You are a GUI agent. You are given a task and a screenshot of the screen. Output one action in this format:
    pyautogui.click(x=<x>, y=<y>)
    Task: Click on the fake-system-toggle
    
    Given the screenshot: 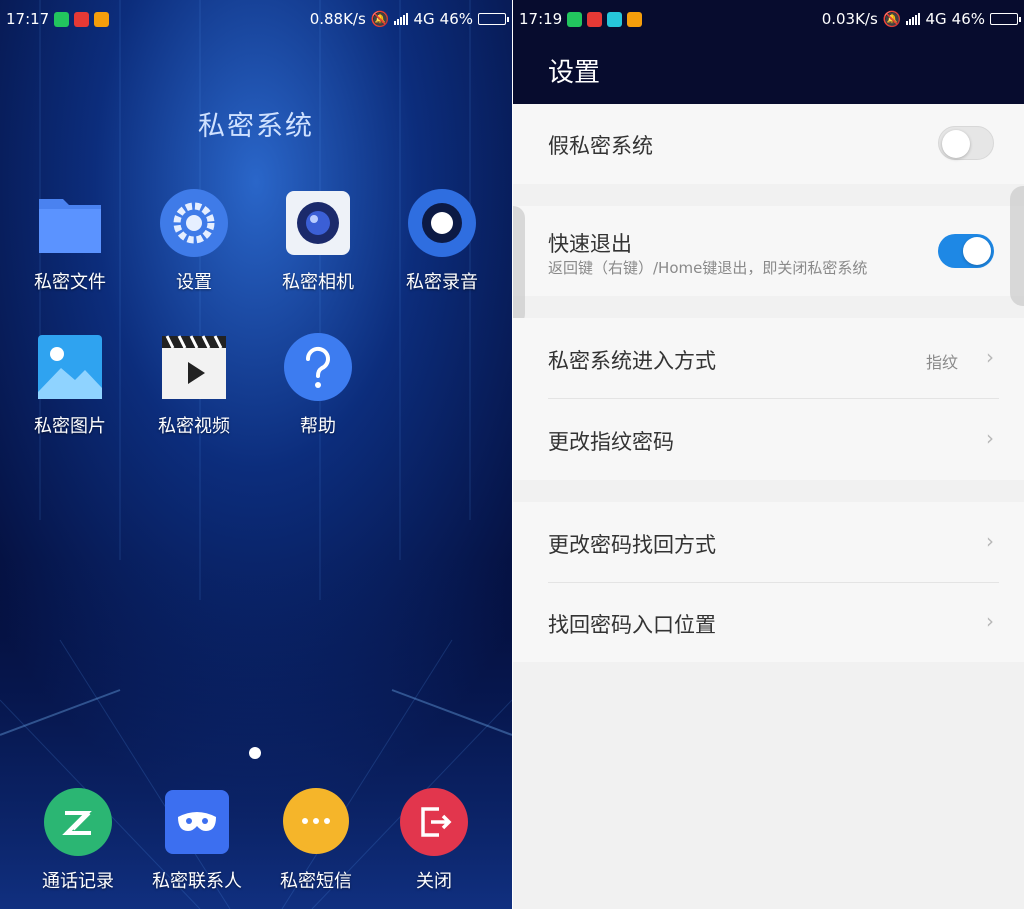 What is the action you would take?
    pyautogui.click(x=966, y=143)
    